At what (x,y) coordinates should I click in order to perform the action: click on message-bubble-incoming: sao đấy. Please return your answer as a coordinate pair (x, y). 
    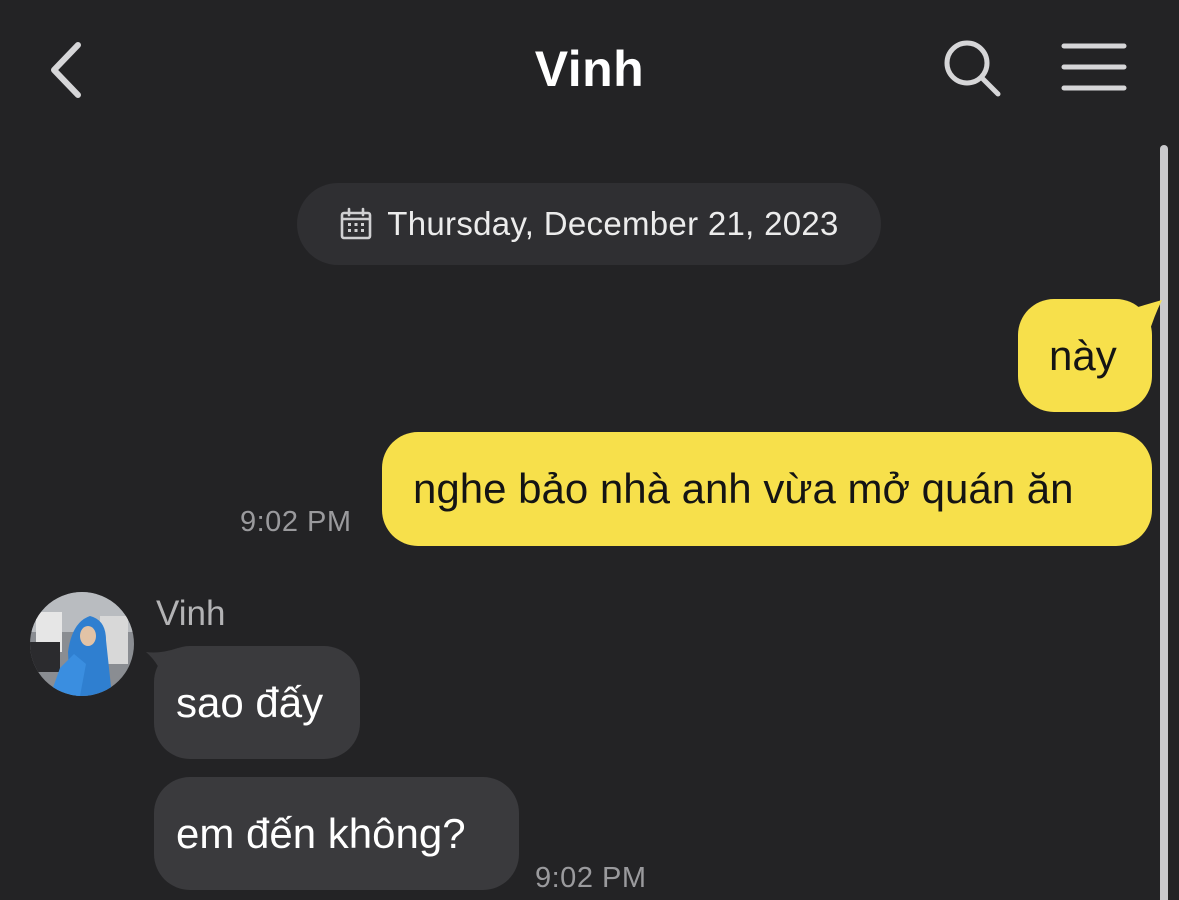
    Looking at the image, I should click on (257, 702).